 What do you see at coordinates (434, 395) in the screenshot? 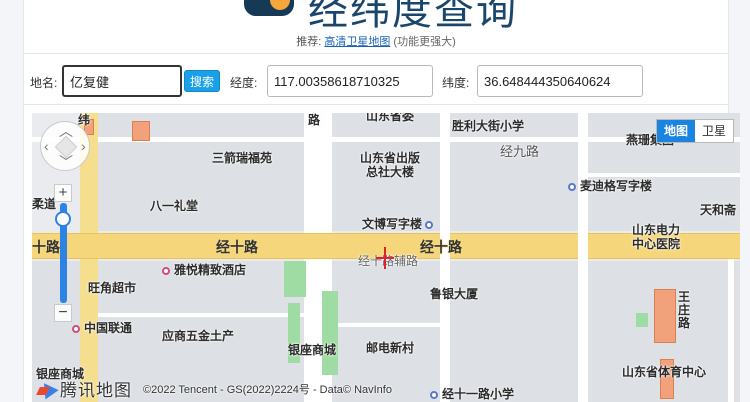
I see `school-marker-icon` at bounding box center [434, 395].